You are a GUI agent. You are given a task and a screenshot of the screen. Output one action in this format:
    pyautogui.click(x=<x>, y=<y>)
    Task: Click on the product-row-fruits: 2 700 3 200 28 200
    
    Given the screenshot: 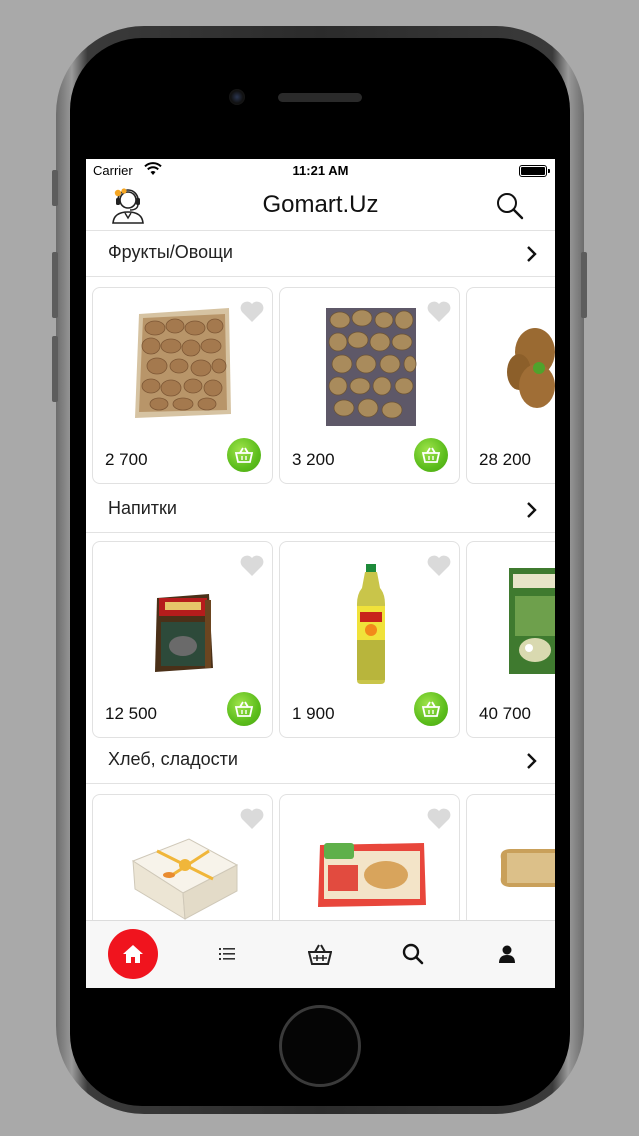 What is the action you would take?
    pyautogui.click(x=320, y=386)
    